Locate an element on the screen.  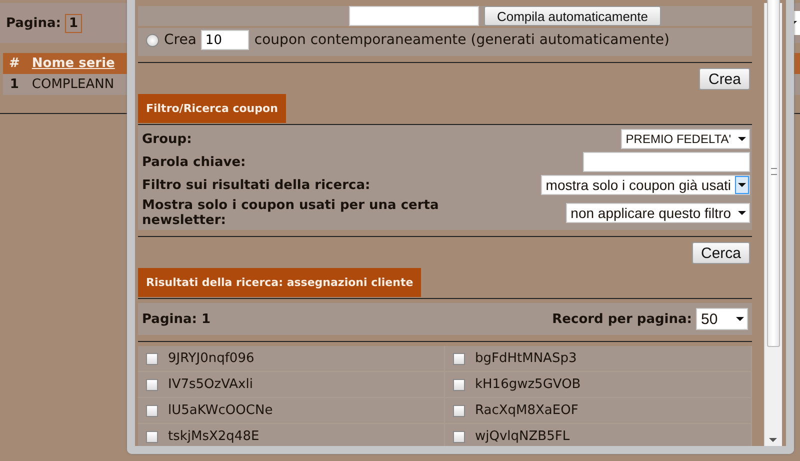
coupon-code: IV7s5OzVAxli is located at coordinates (210, 384).